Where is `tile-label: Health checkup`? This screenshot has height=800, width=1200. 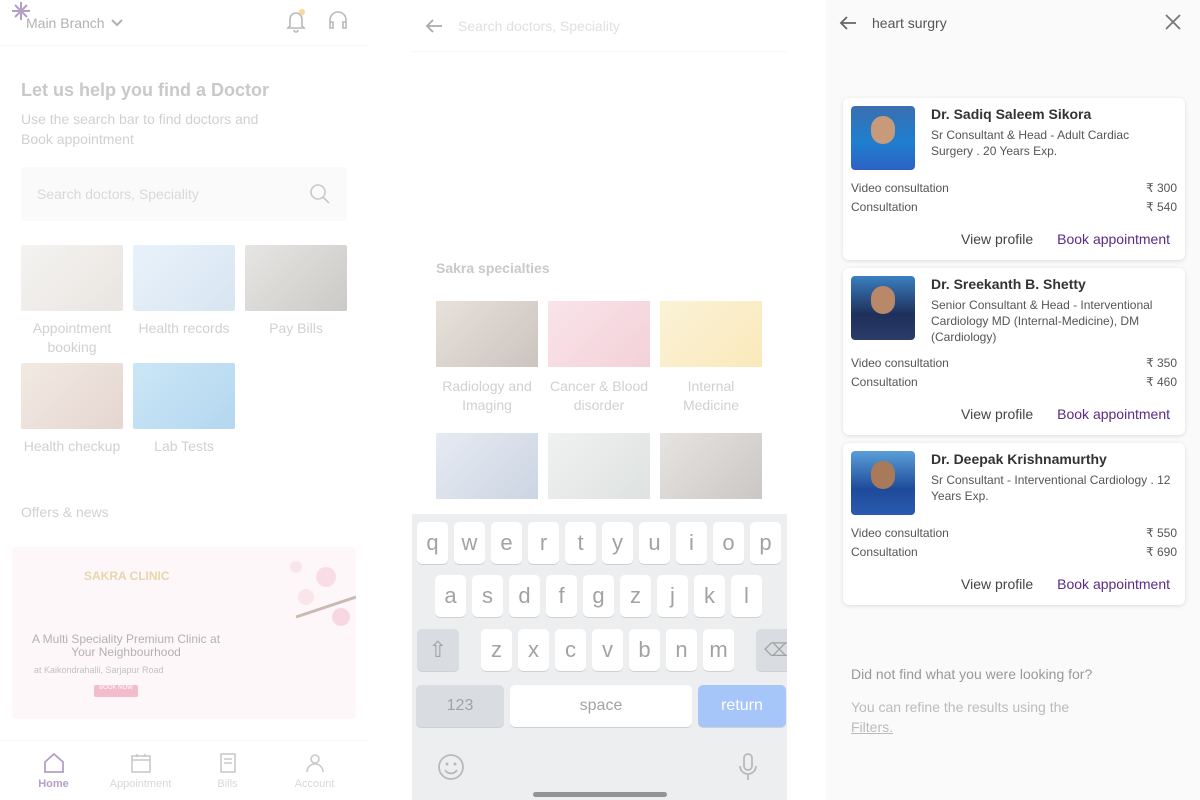 tile-label: Health checkup is located at coordinates (72, 446).